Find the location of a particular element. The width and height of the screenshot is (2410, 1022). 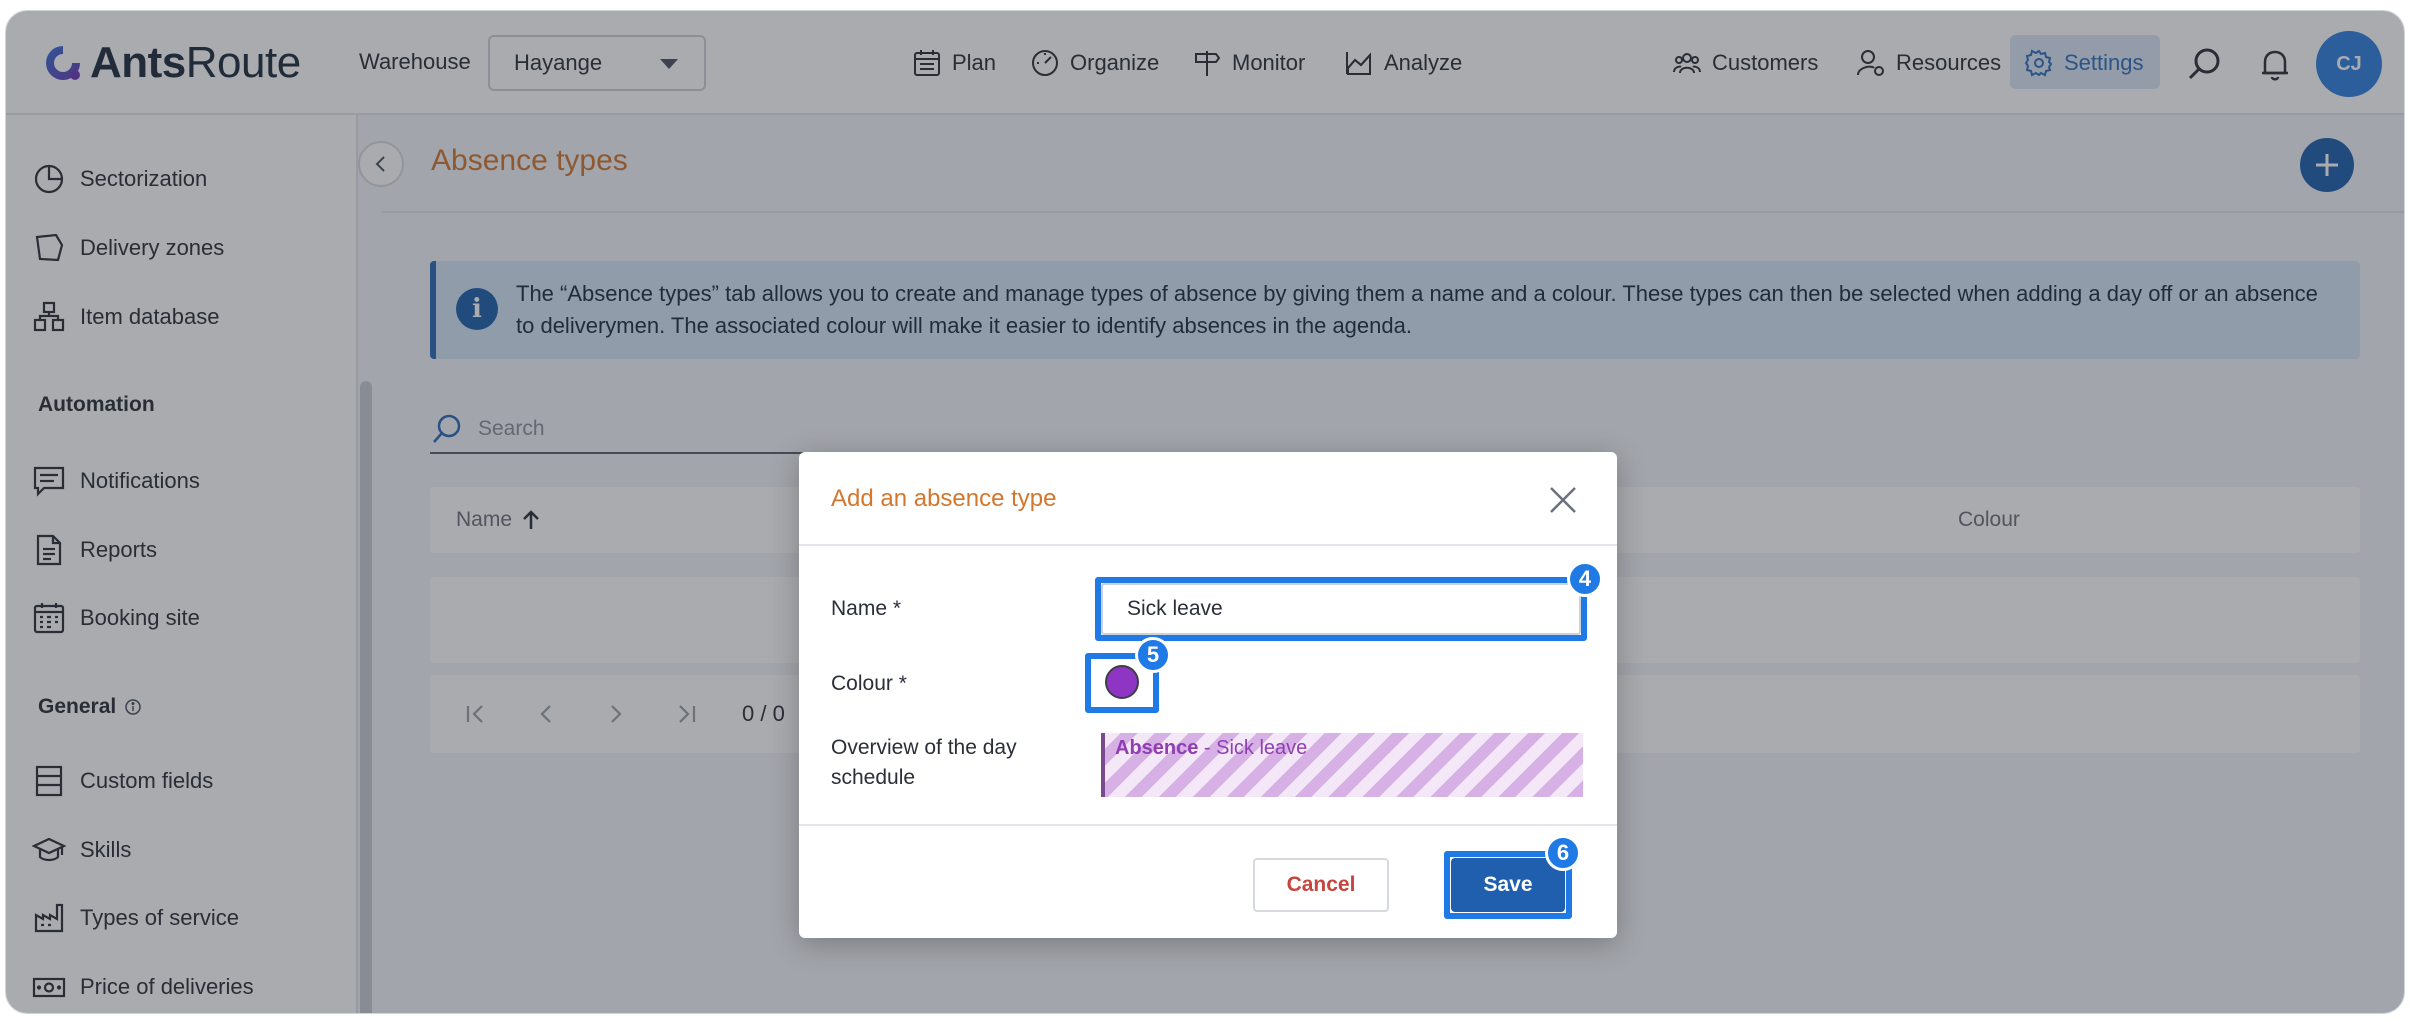

preview-absence-label: Absence is located at coordinates (1157, 748).